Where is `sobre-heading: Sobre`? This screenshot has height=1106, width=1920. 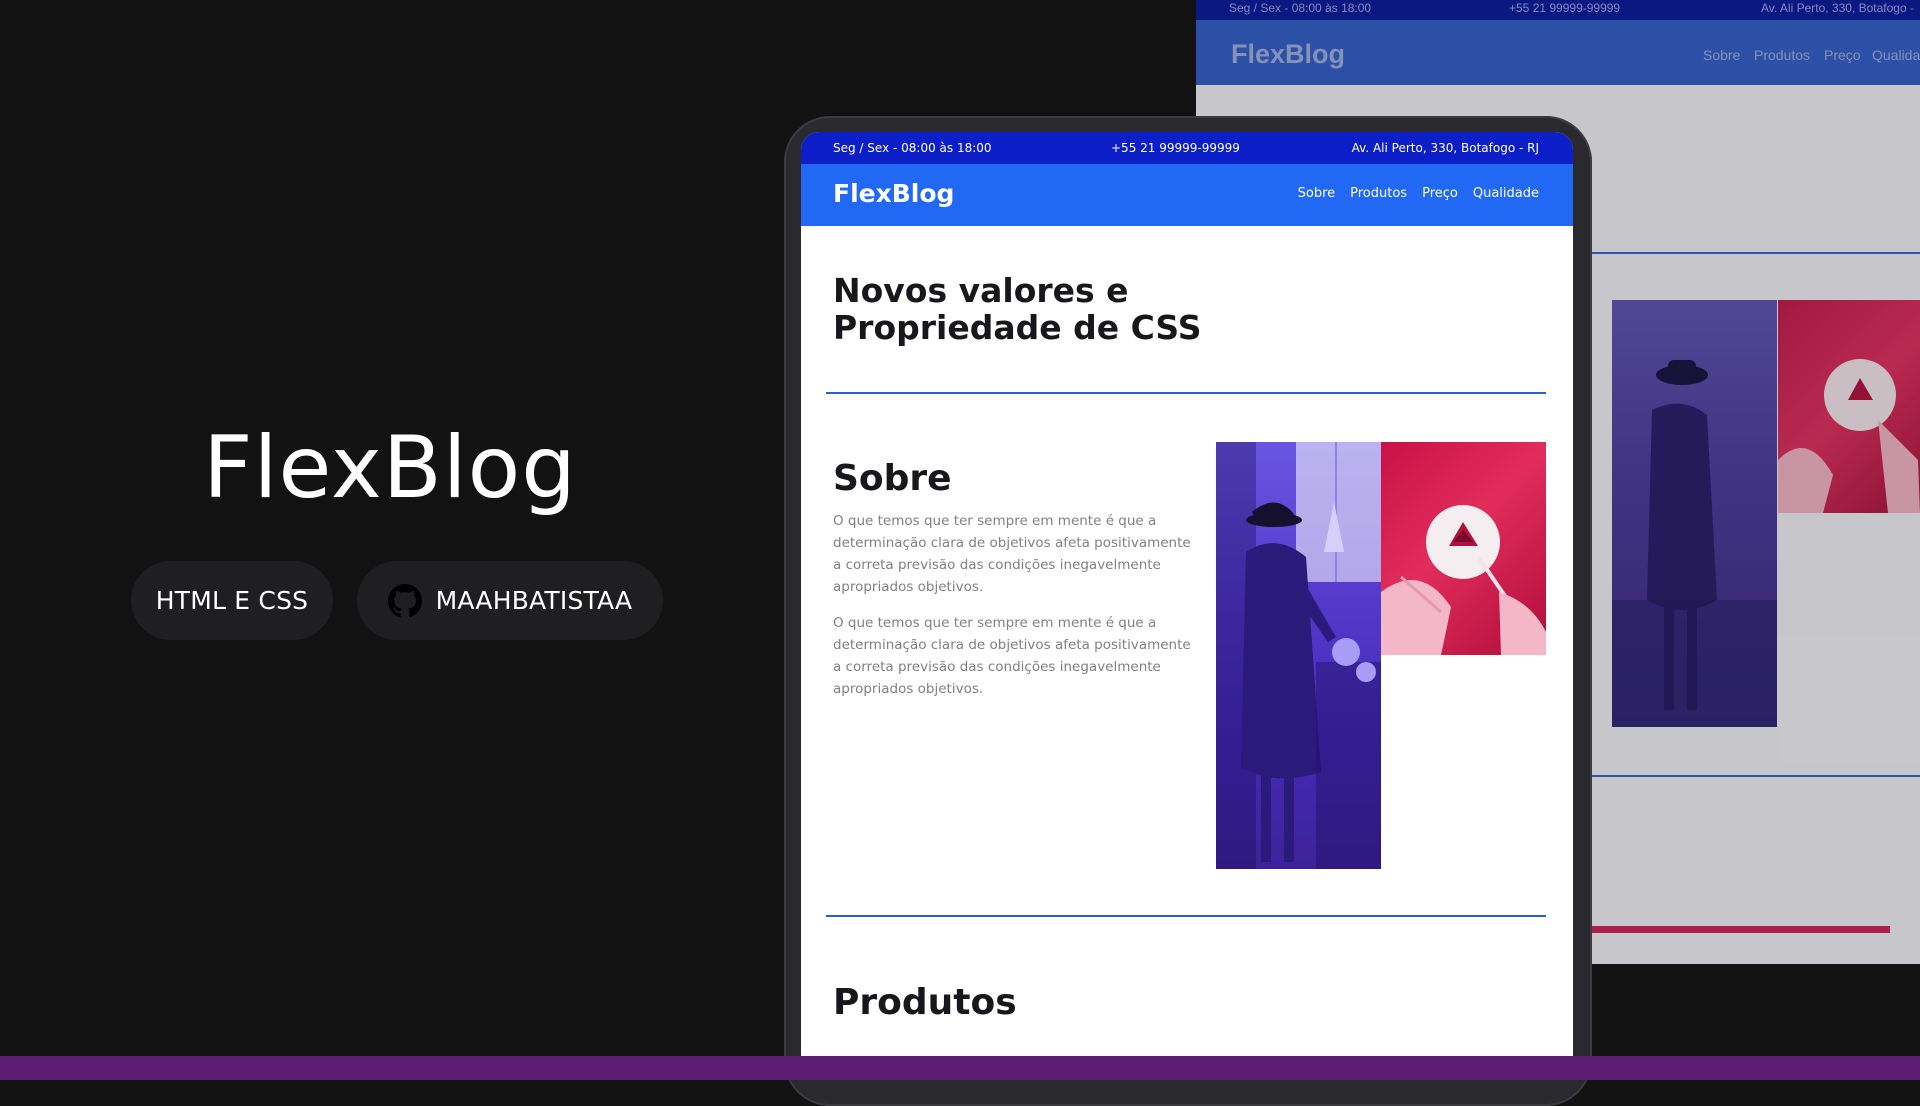
sobre-heading: Sobre is located at coordinates (892, 478).